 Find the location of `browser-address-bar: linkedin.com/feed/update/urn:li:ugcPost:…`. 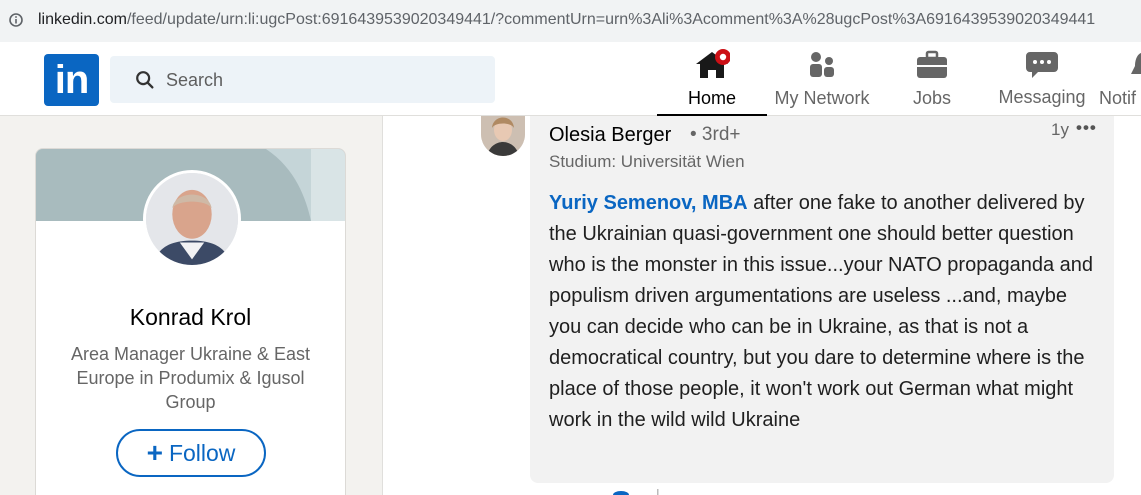

browser-address-bar: linkedin.com/feed/update/urn:li:ugcPost:… is located at coordinates (570, 21).